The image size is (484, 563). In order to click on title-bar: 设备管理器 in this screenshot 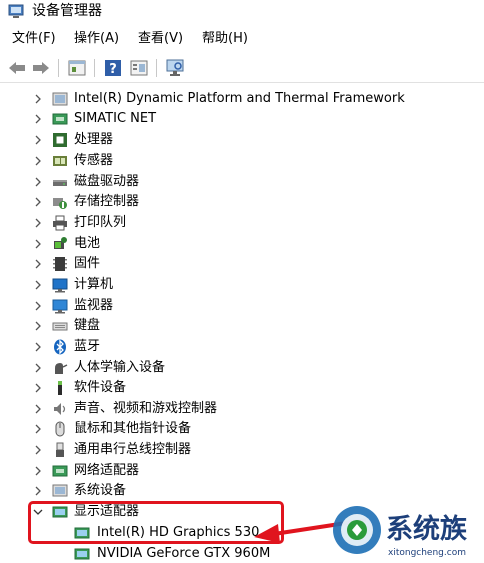, I will do `click(242, 13)`.